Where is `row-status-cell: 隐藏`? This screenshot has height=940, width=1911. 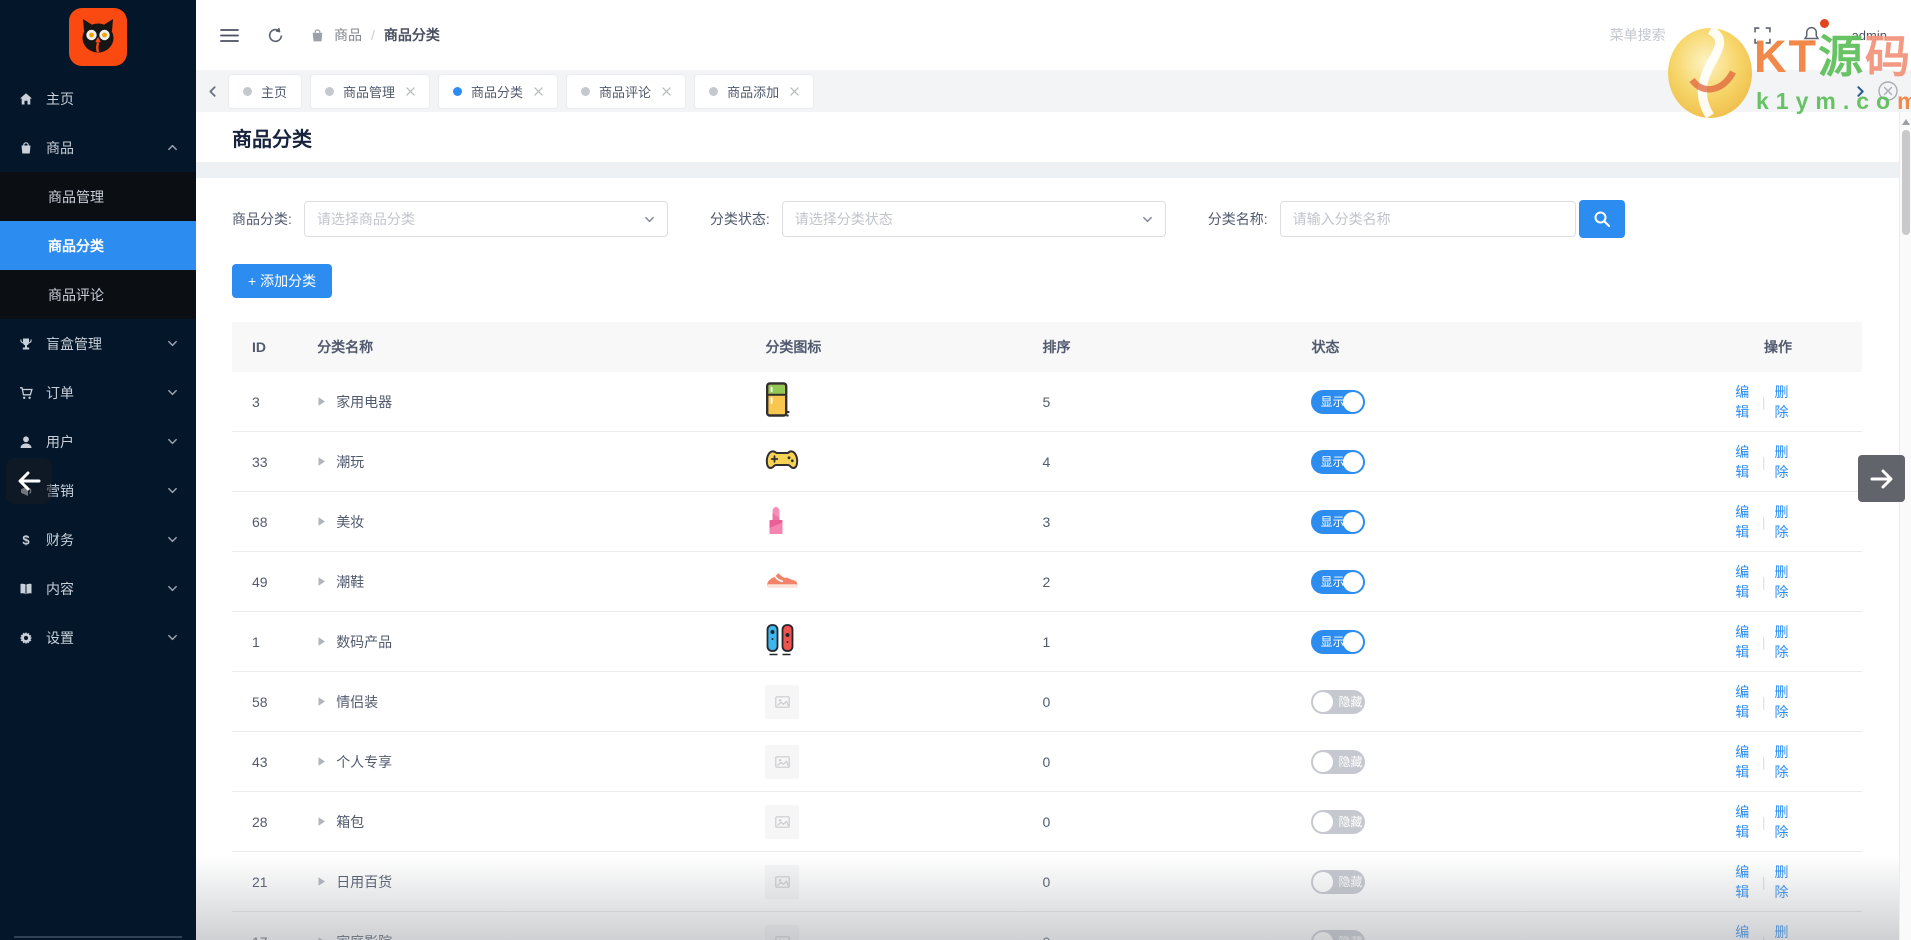 row-status-cell: 隐藏 is located at coordinates (1503, 761).